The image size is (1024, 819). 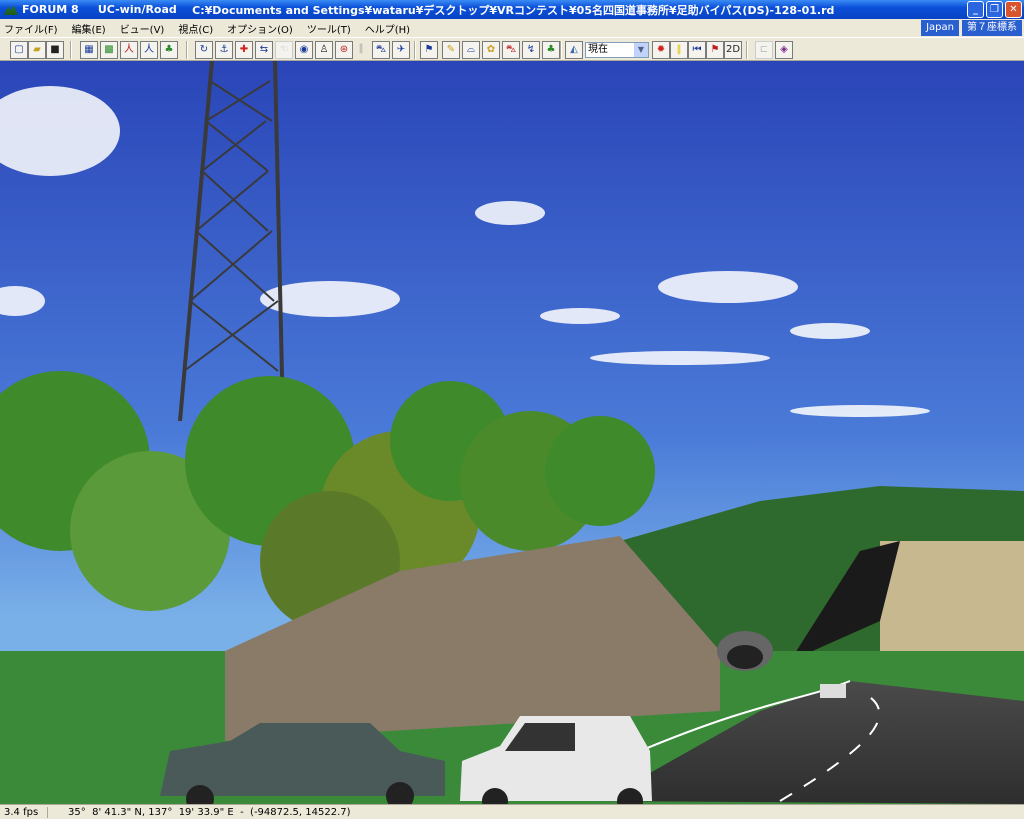 What do you see at coordinates (224, 50) in the screenshot?
I see `anchor-icon: ⚓` at bounding box center [224, 50].